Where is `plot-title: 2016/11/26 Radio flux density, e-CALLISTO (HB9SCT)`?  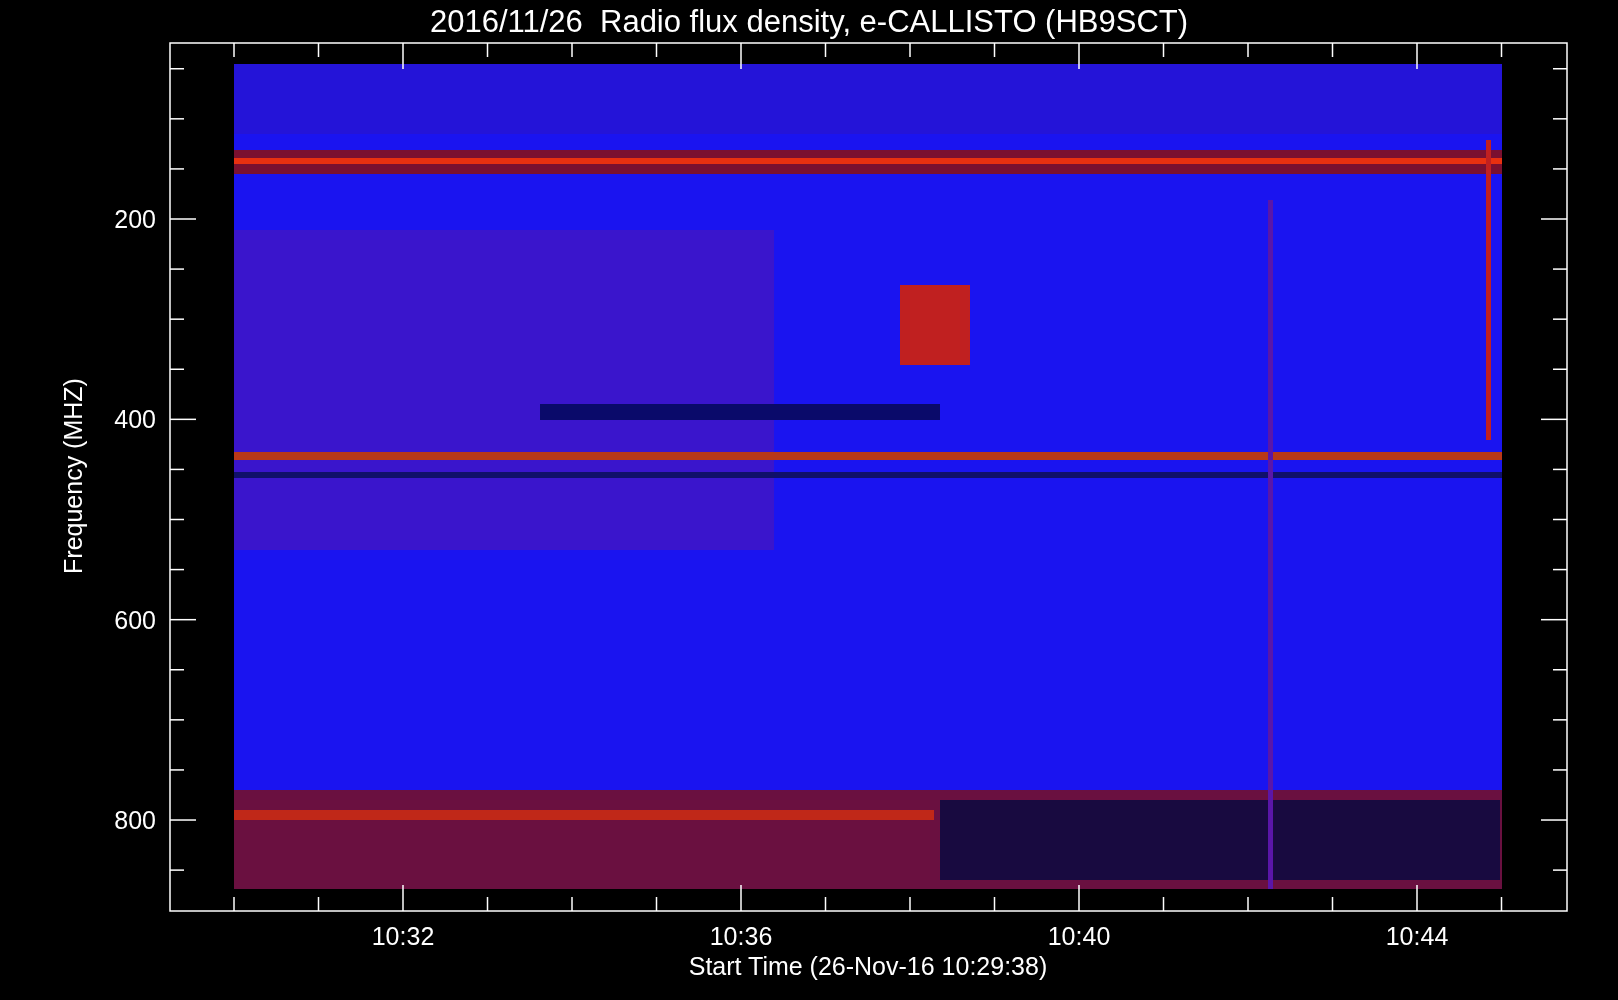 plot-title: 2016/11/26 Radio flux density, e-CALLISTO (HB9SCT) is located at coordinates (809, 21).